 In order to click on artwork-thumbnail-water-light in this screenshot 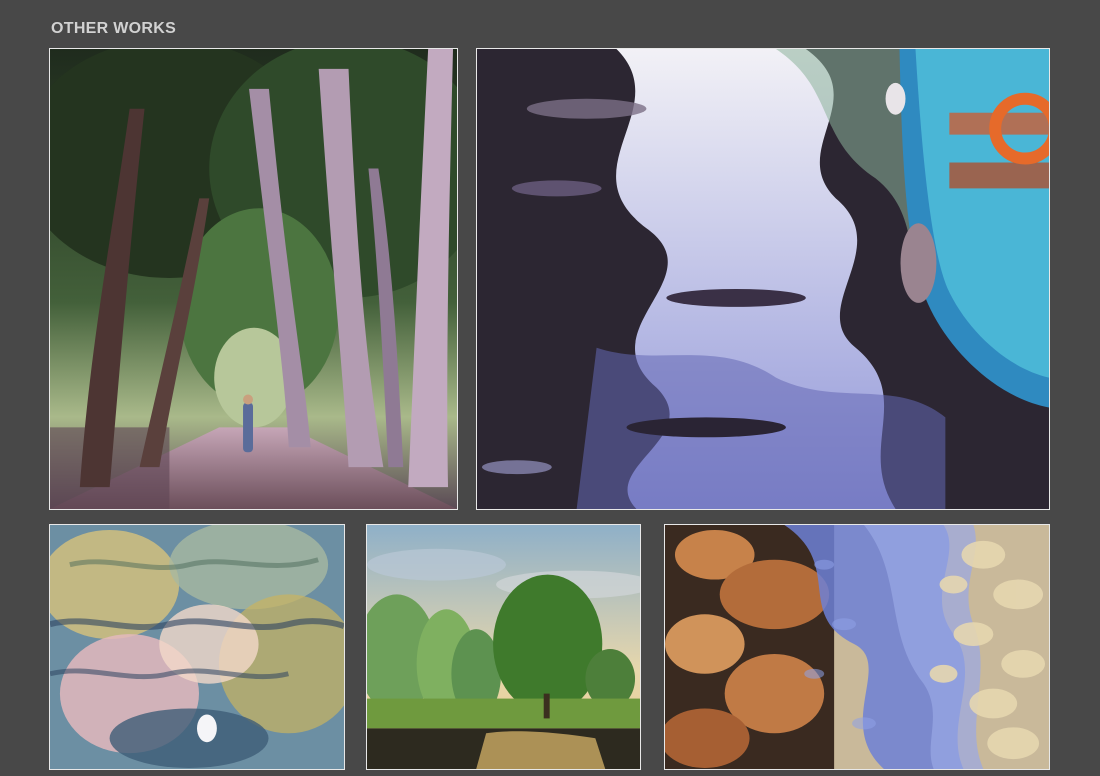, I will do `click(197, 647)`.